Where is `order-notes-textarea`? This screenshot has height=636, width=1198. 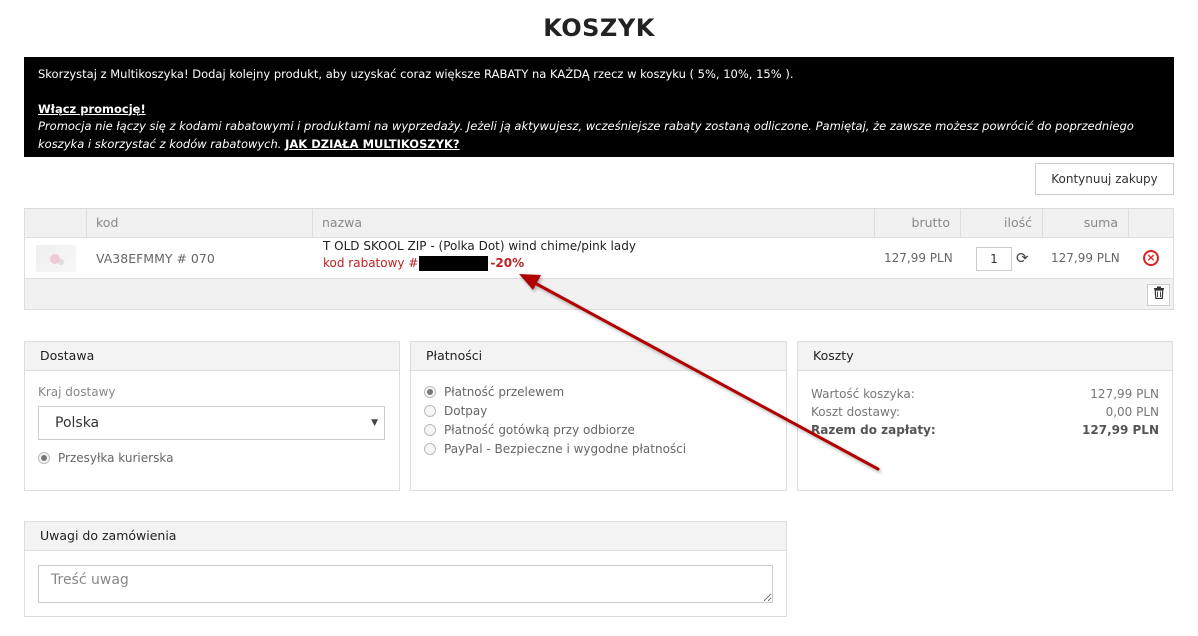 order-notes-textarea is located at coordinates (405, 584).